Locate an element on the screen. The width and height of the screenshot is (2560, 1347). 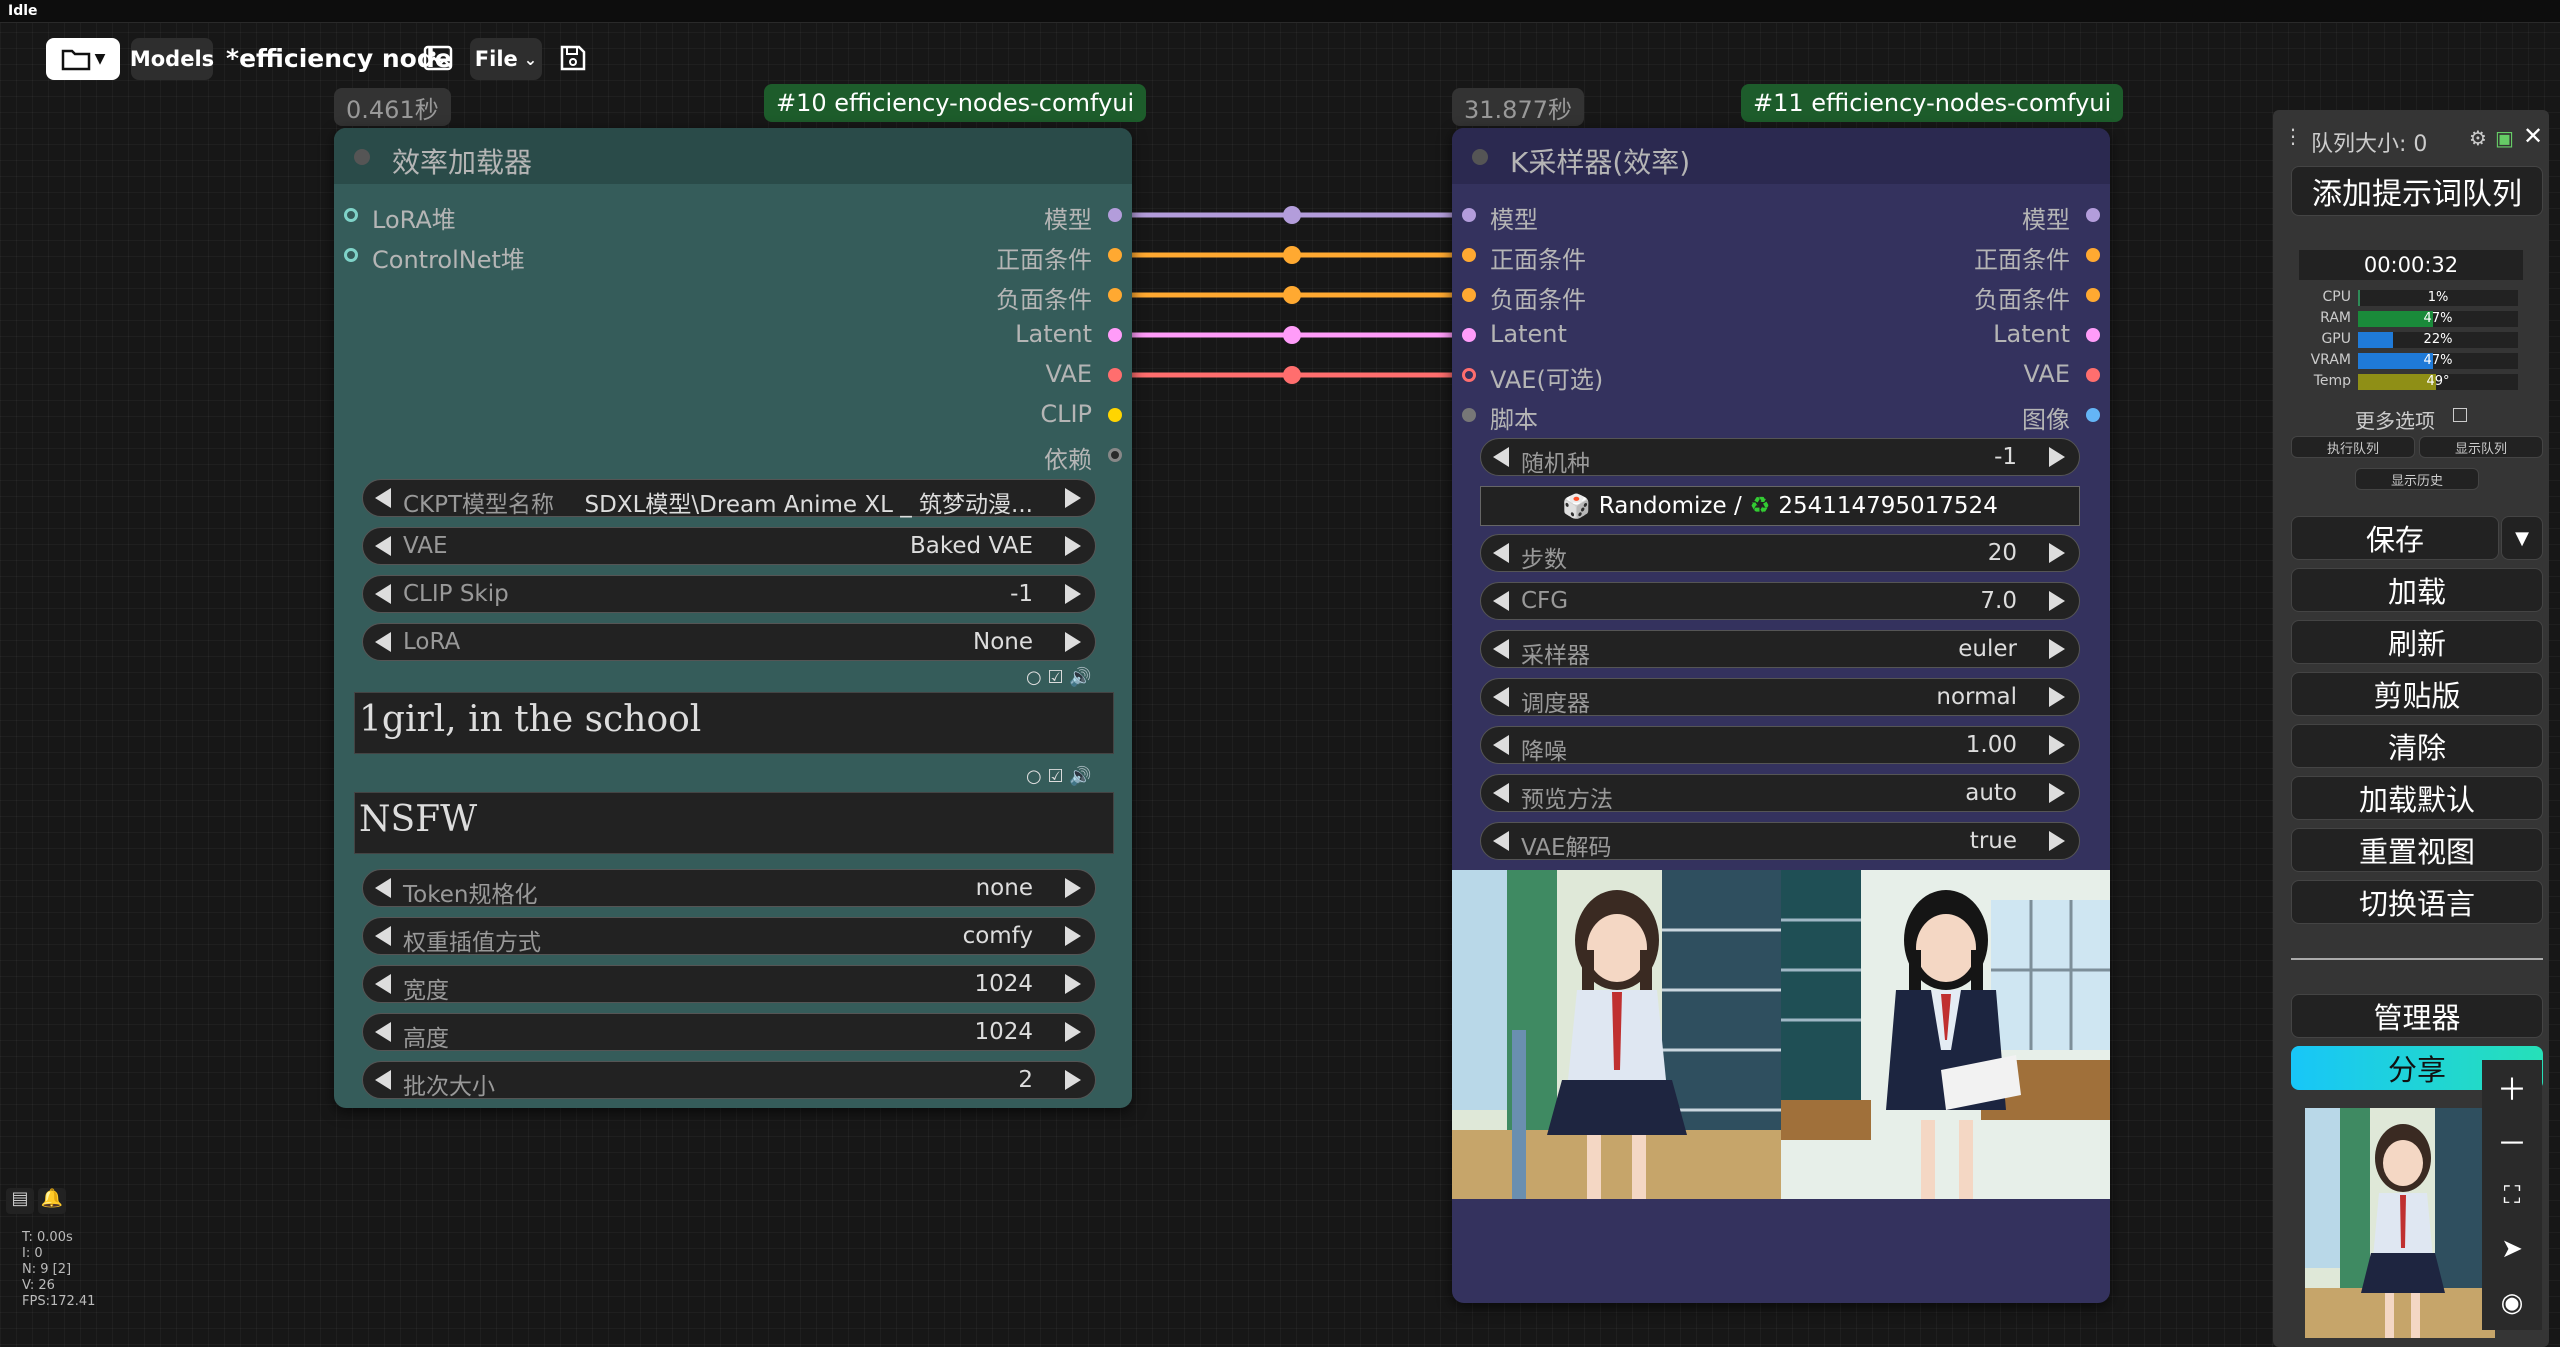
width-widget: 宽度 1024 is located at coordinates (729, 984).